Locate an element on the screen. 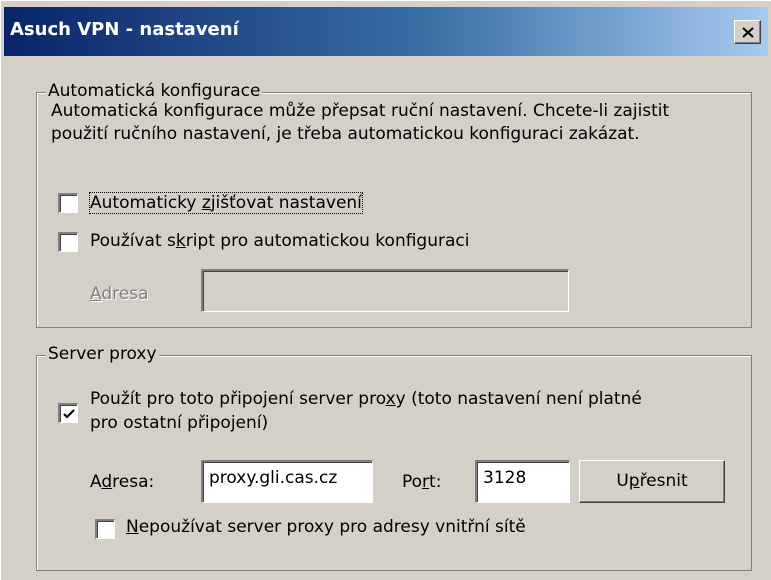  auto-detect-label-pre: Automaticky is located at coordinates (146, 203).